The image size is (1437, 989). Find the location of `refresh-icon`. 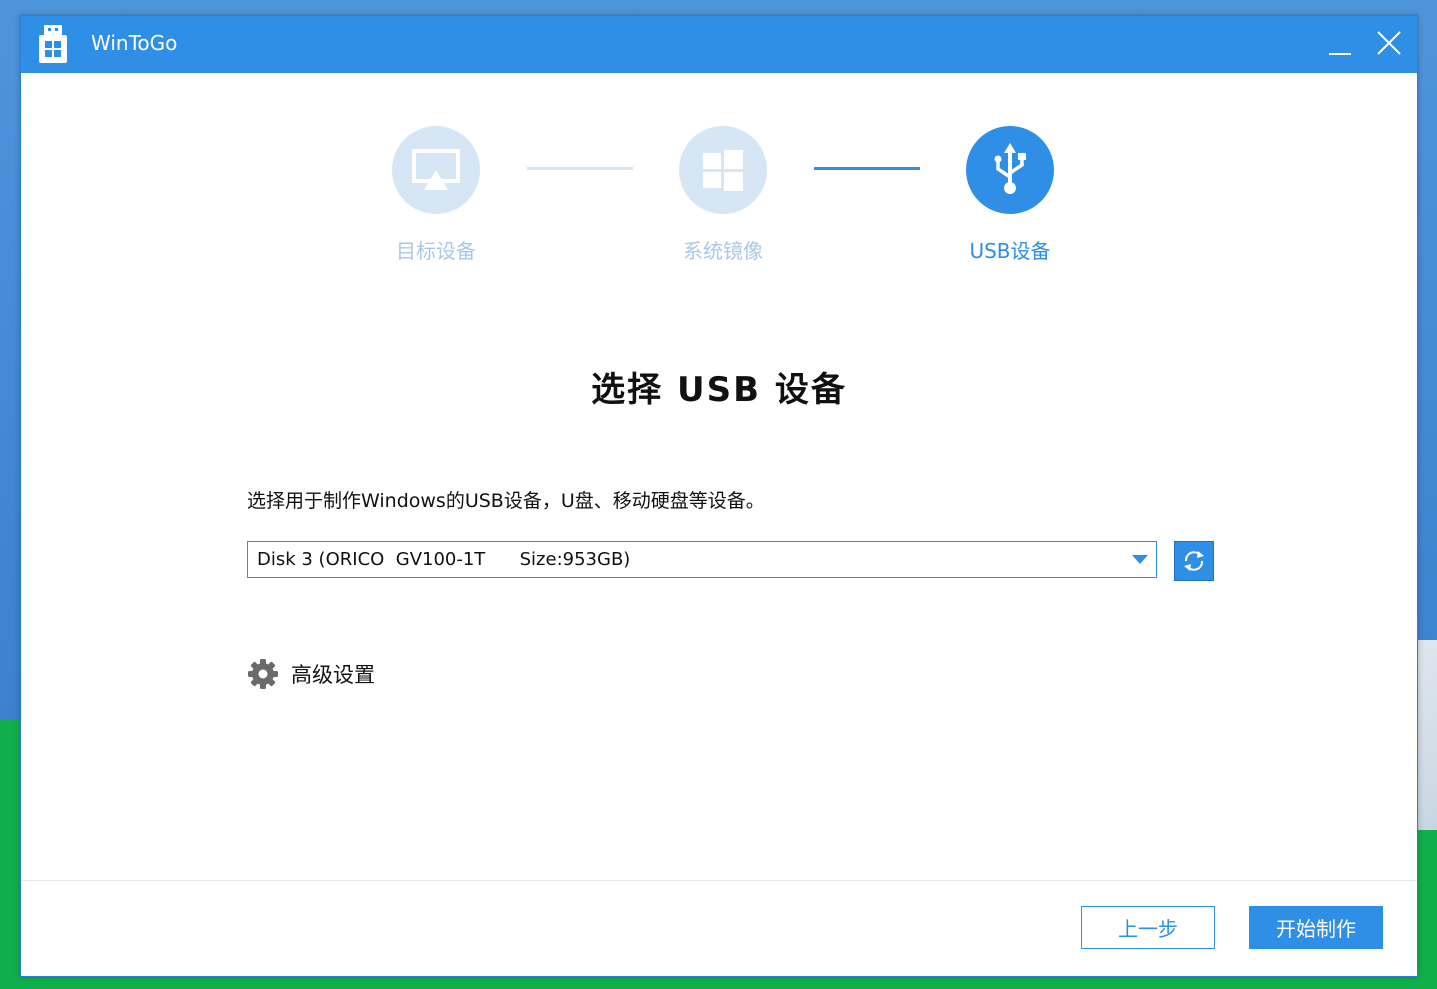

refresh-icon is located at coordinates (1194, 561).